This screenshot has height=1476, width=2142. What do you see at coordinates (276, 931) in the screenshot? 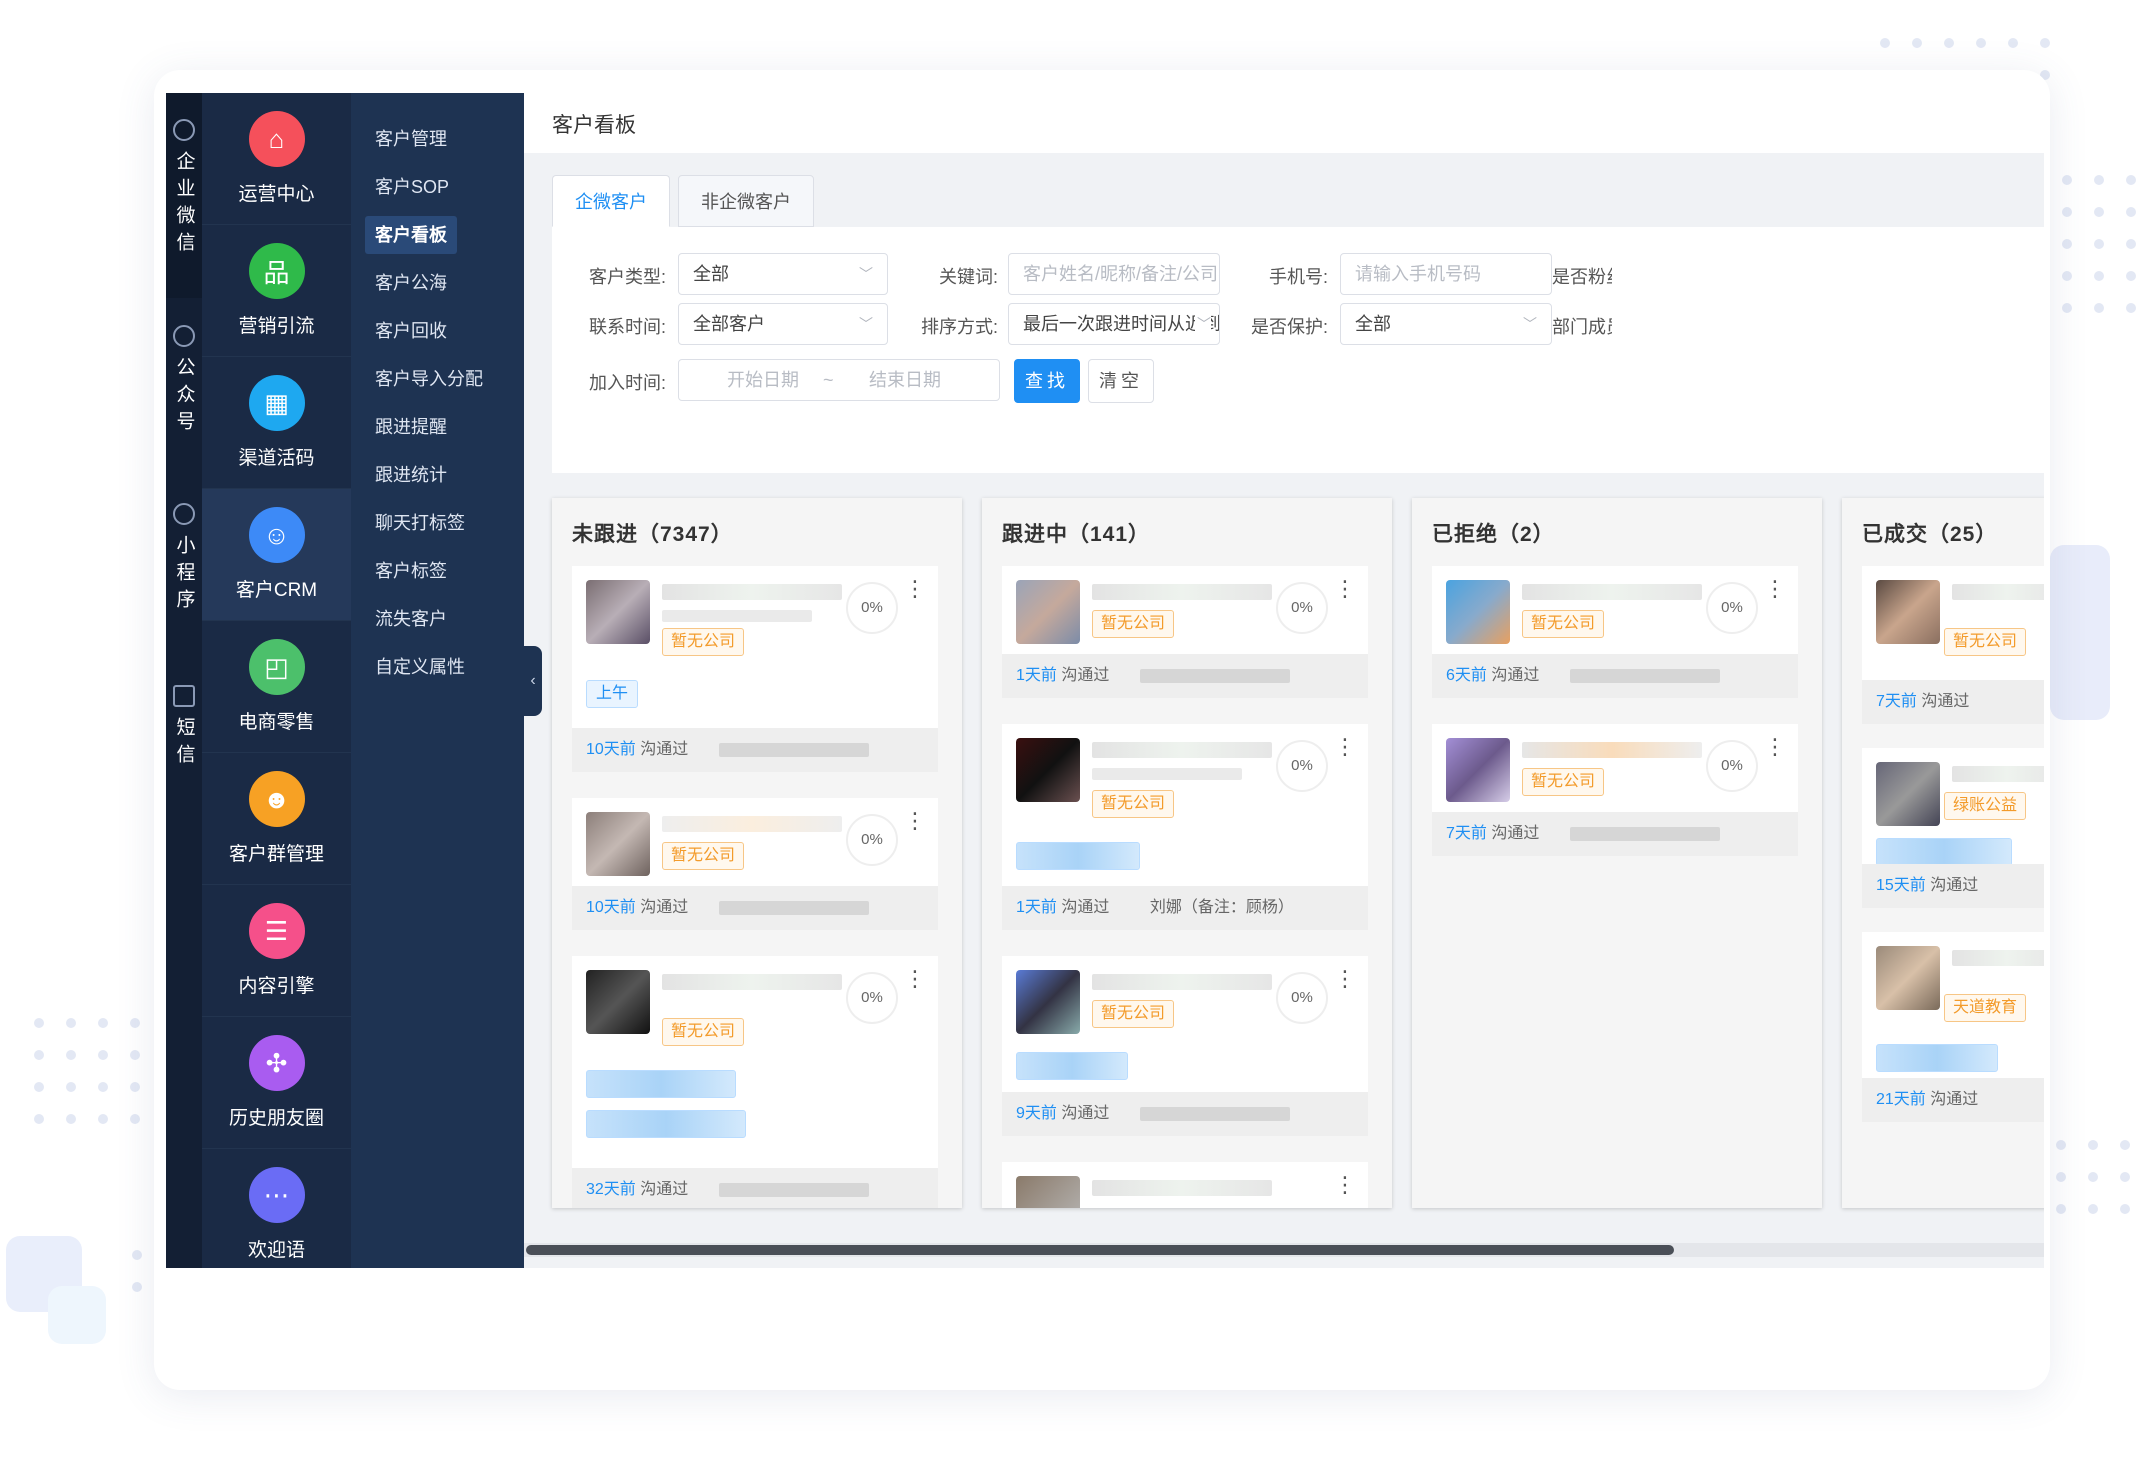
I see `document-icon: ☰` at bounding box center [276, 931].